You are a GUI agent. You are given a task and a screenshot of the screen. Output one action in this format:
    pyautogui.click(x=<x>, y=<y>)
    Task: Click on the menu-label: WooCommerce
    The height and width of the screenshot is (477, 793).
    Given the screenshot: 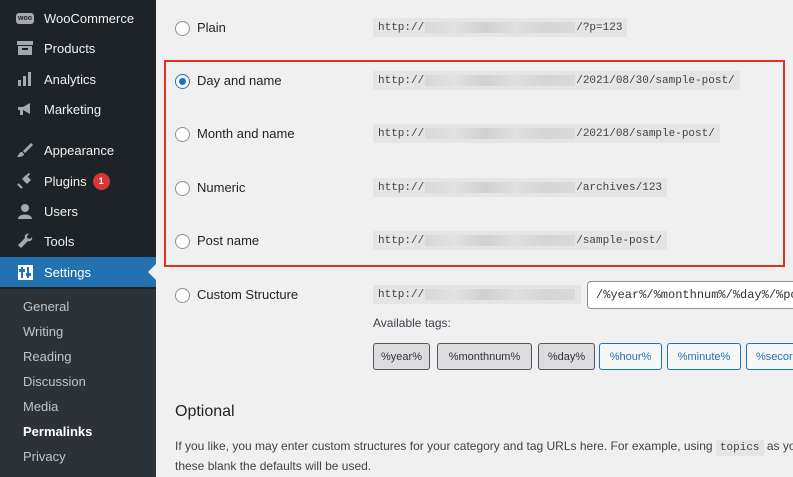 What is the action you would take?
    pyautogui.click(x=89, y=18)
    